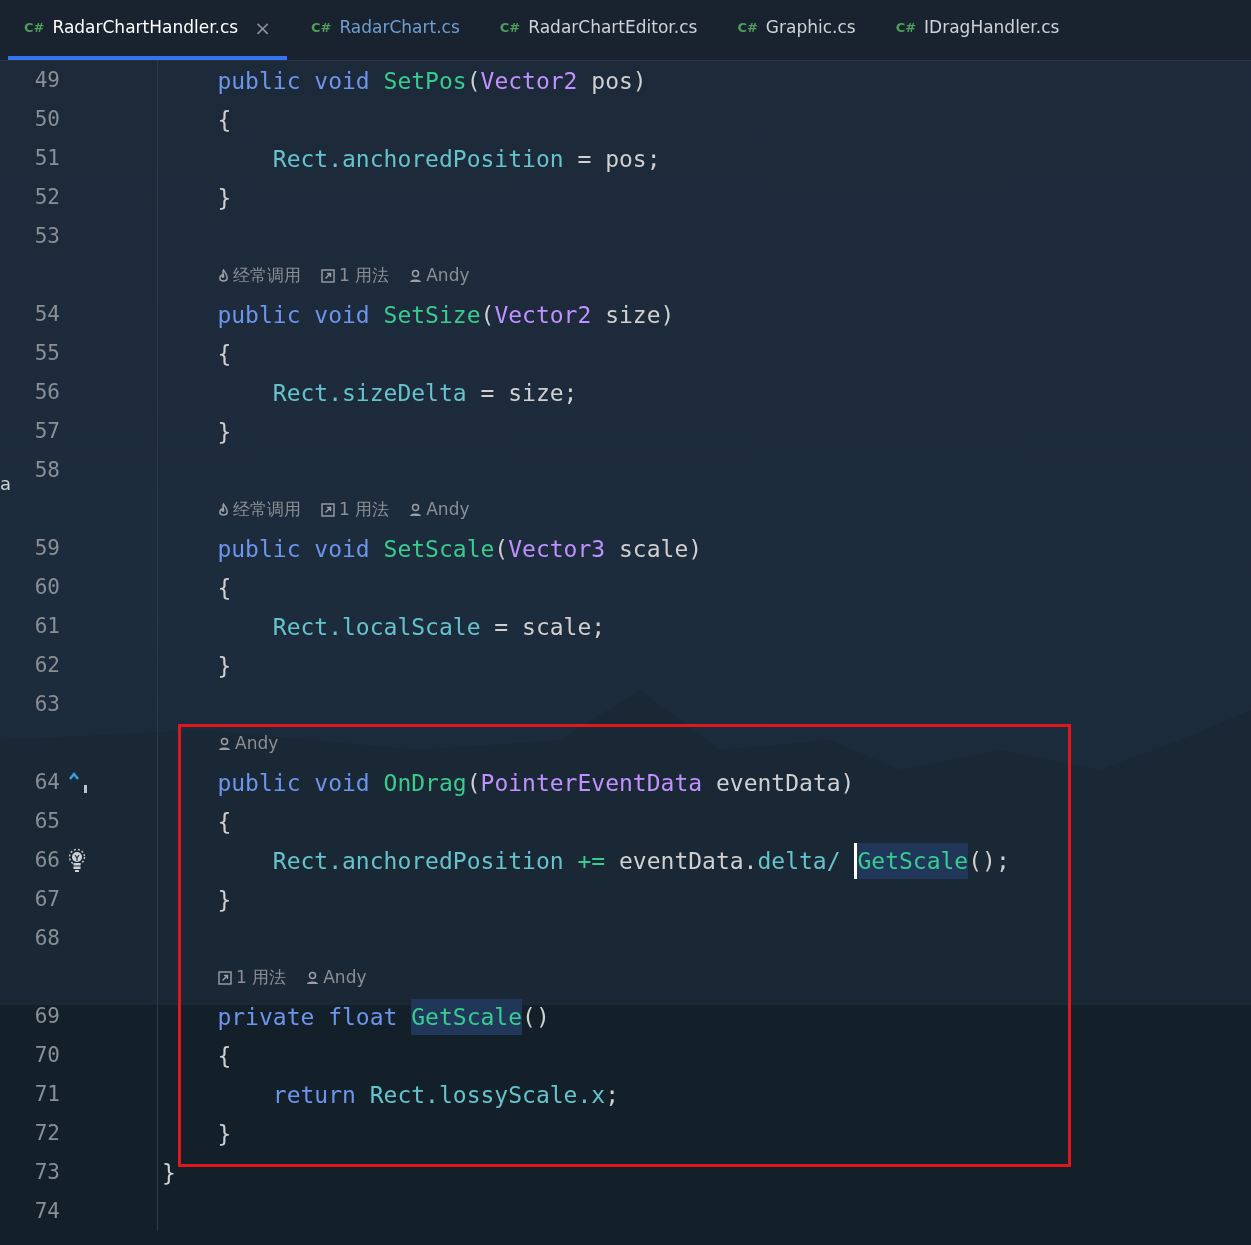 The height and width of the screenshot is (1245, 1251). I want to click on line-number: 54, so click(46, 314).